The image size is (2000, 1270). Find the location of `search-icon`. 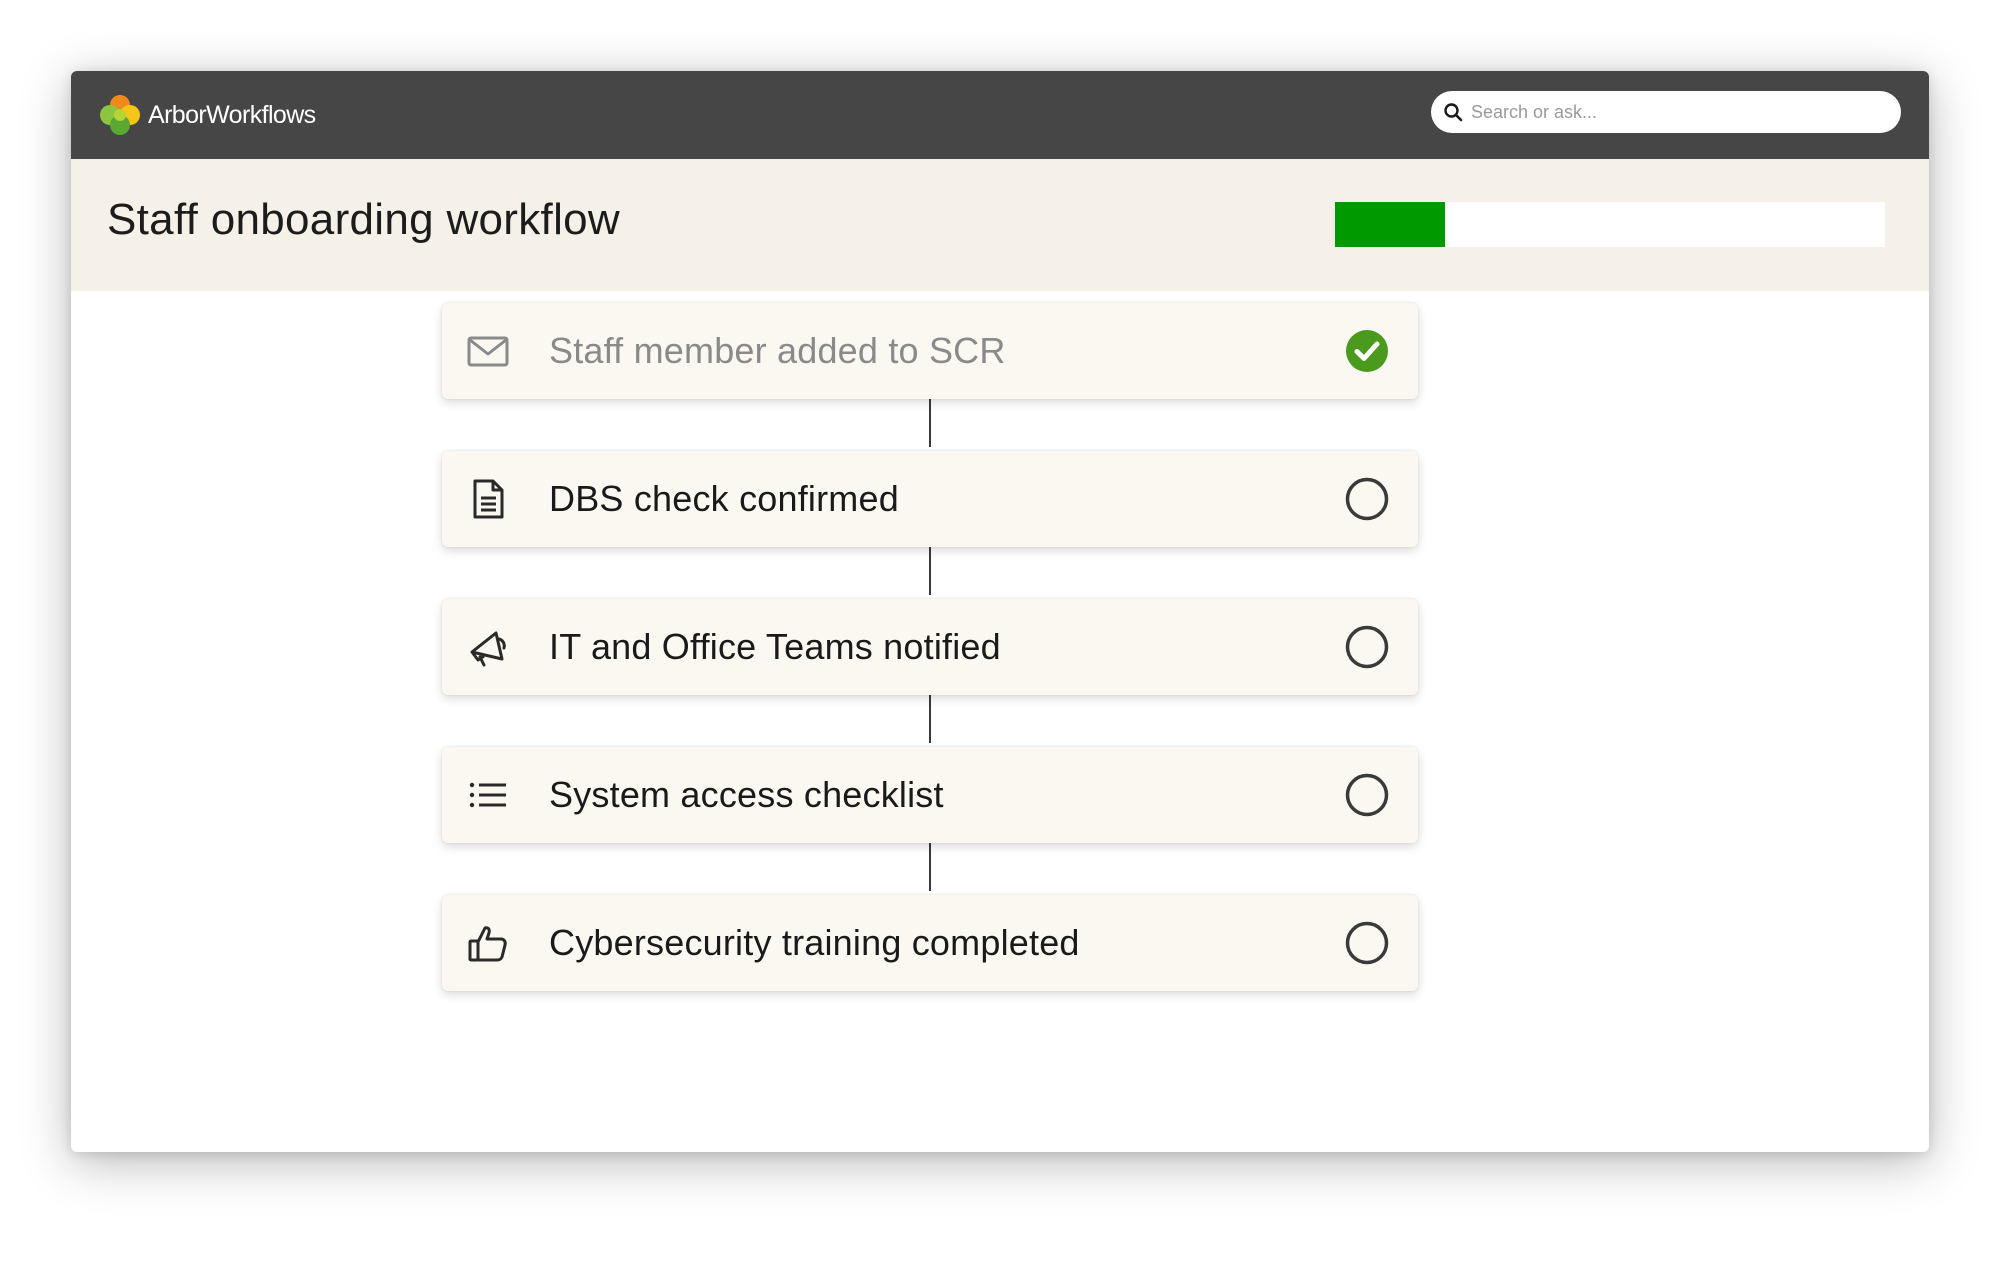

search-icon is located at coordinates (1453, 112).